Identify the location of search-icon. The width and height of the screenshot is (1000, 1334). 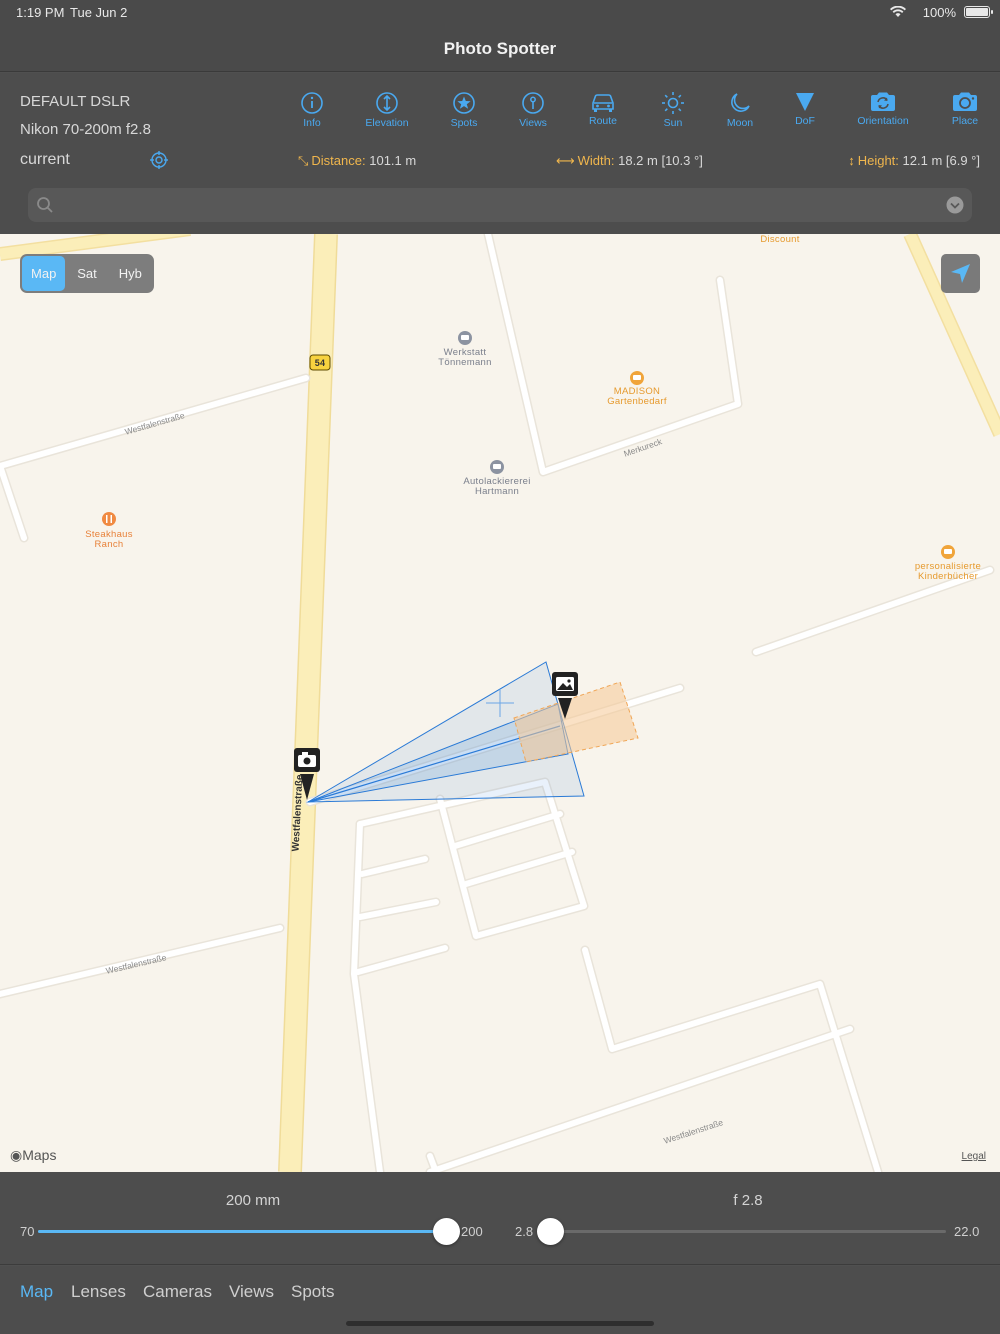
(45, 205).